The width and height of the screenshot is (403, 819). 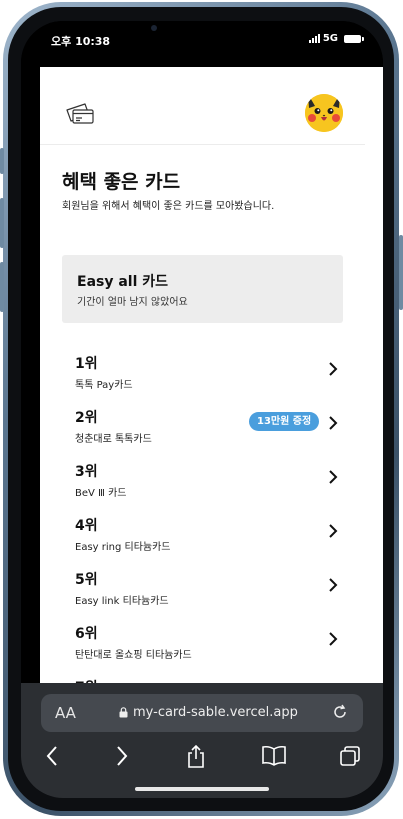 What do you see at coordinates (202, 44) in the screenshot?
I see `status-bar: 오후 10:38 5G` at bounding box center [202, 44].